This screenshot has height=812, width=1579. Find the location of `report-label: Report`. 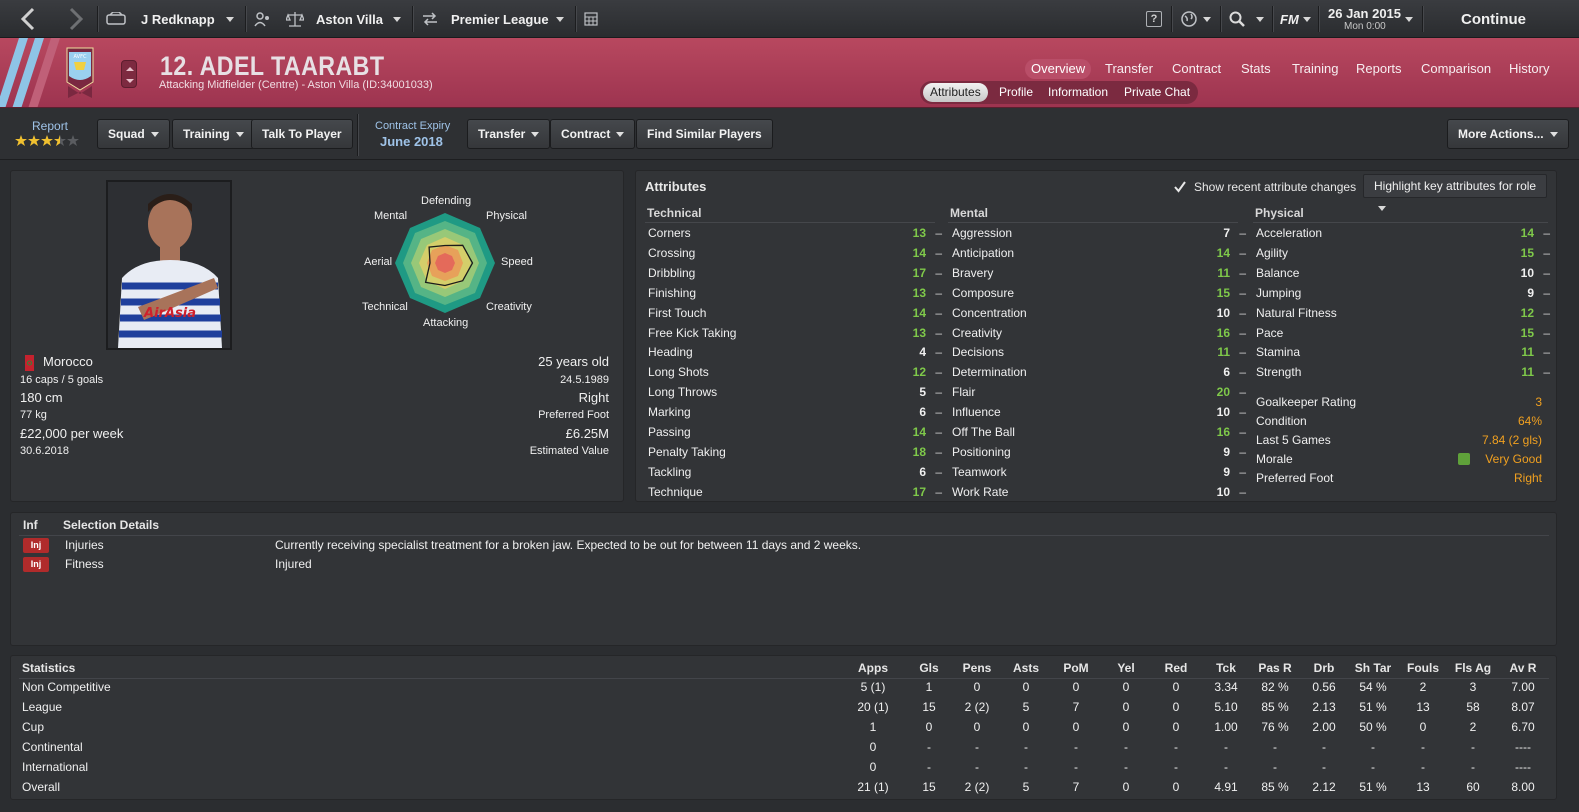

report-label: Report is located at coordinates (50, 126).